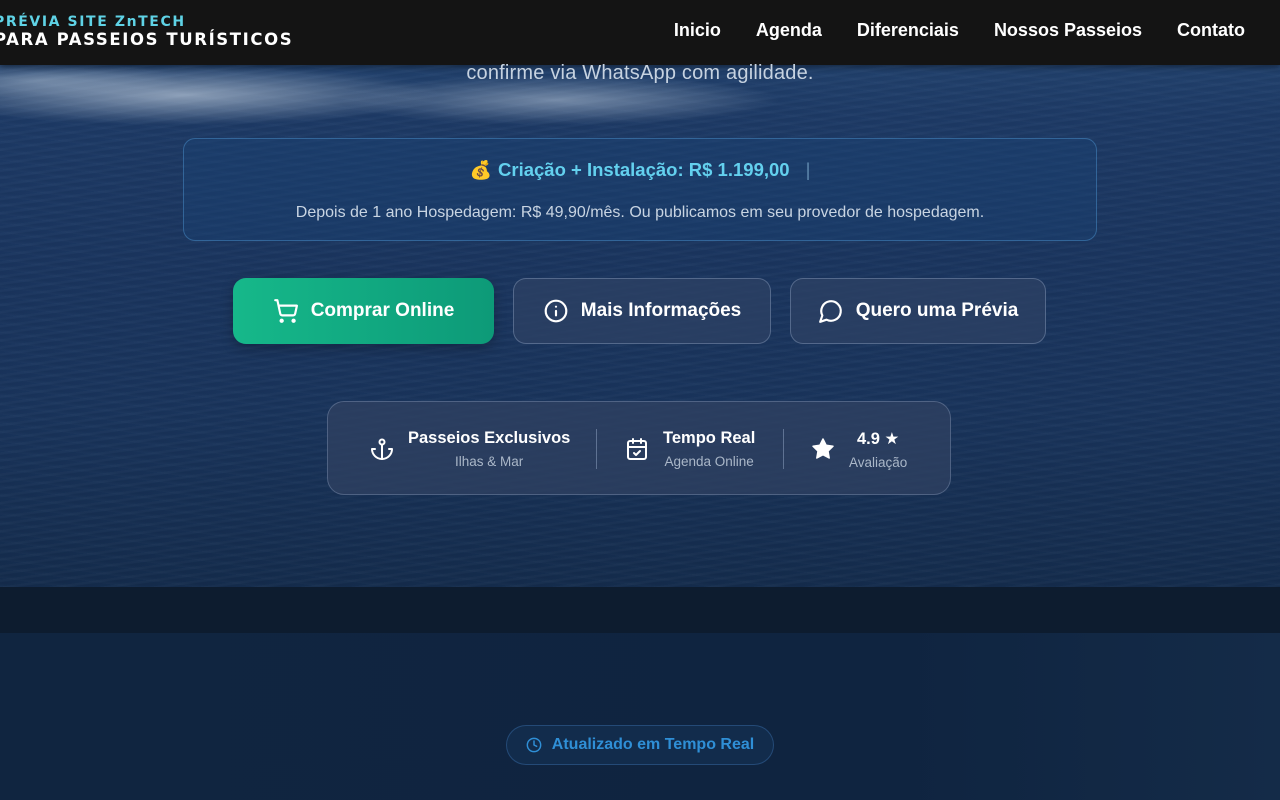 This screenshot has height=800, width=1280. I want to click on realtime-badge: Atualizado em Tempo Real, so click(640, 745).